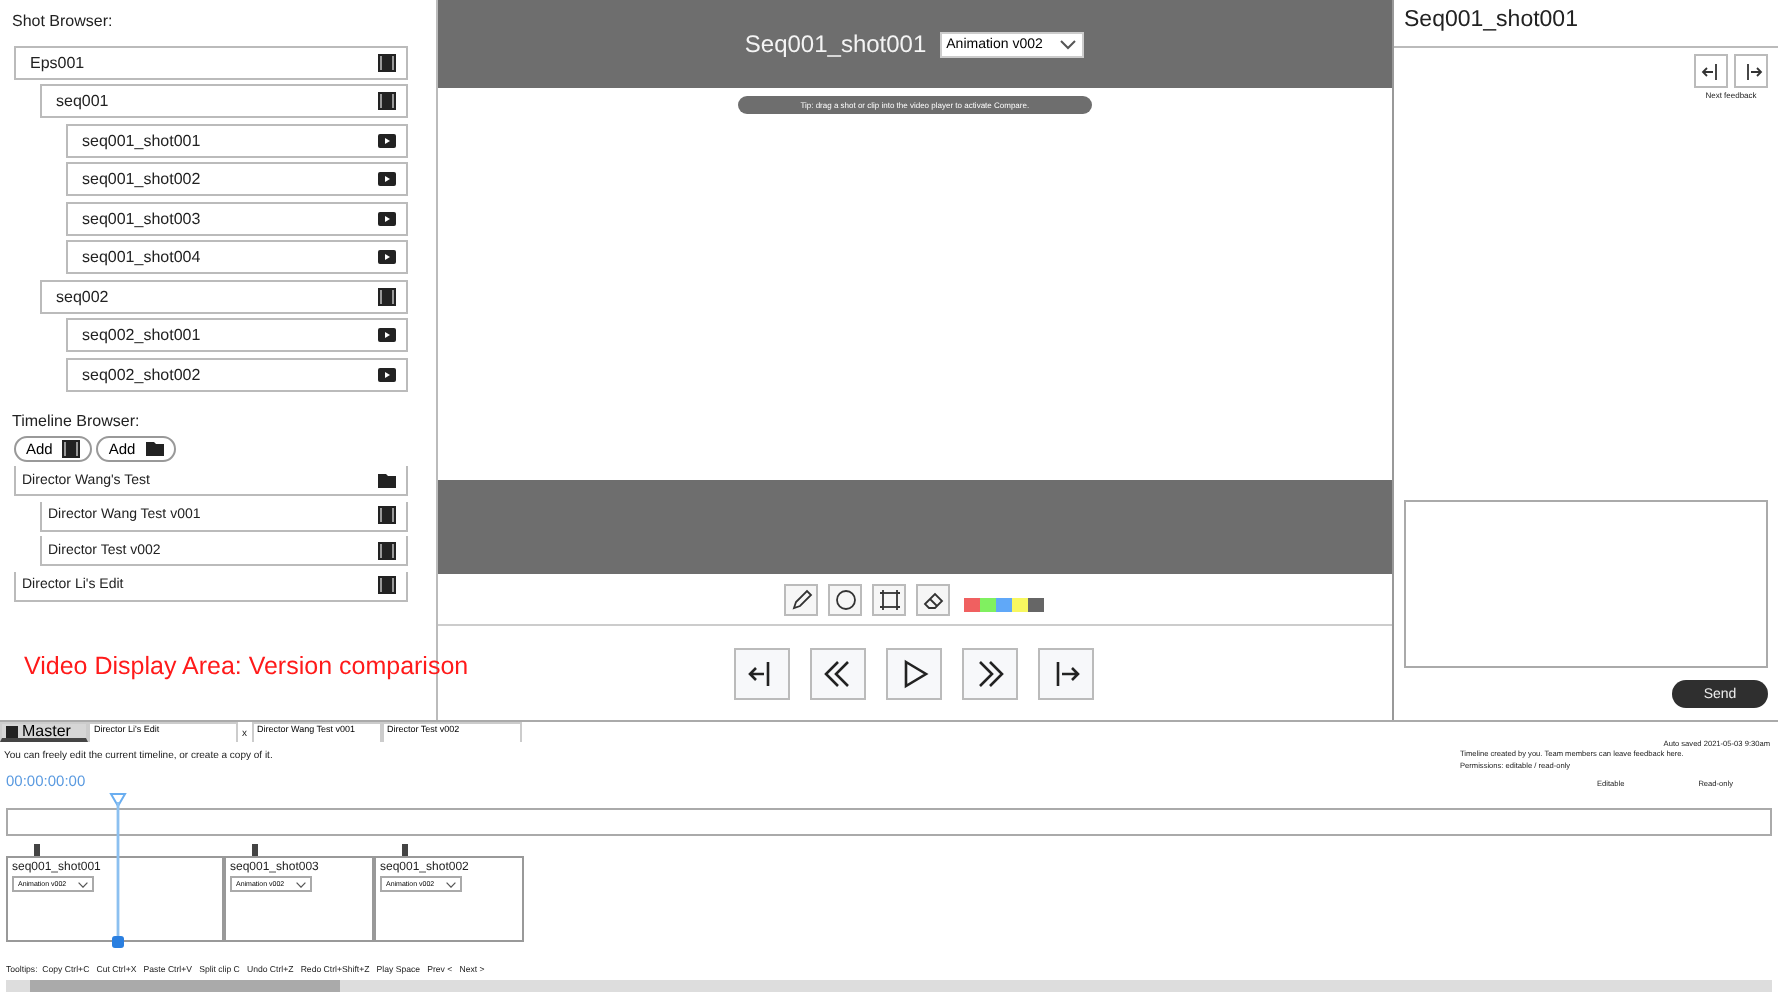 The width and height of the screenshot is (1778, 1000). Describe the element at coordinates (990, 673) in the screenshot. I see `fast-forward-button` at that location.